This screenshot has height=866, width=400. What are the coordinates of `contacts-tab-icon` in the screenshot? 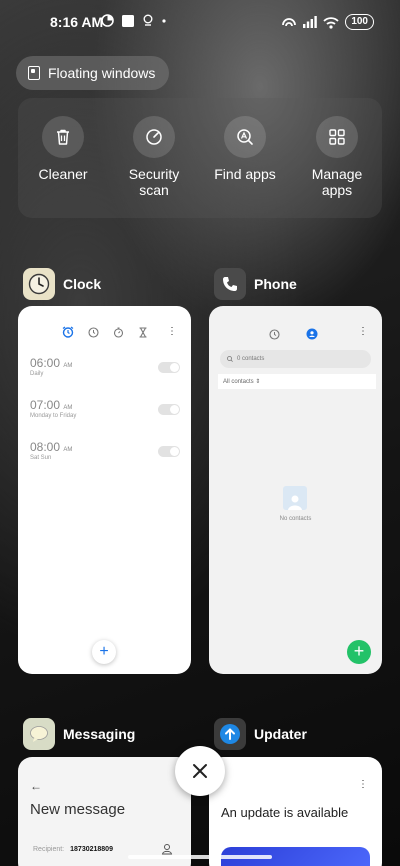 It's located at (312, 334).